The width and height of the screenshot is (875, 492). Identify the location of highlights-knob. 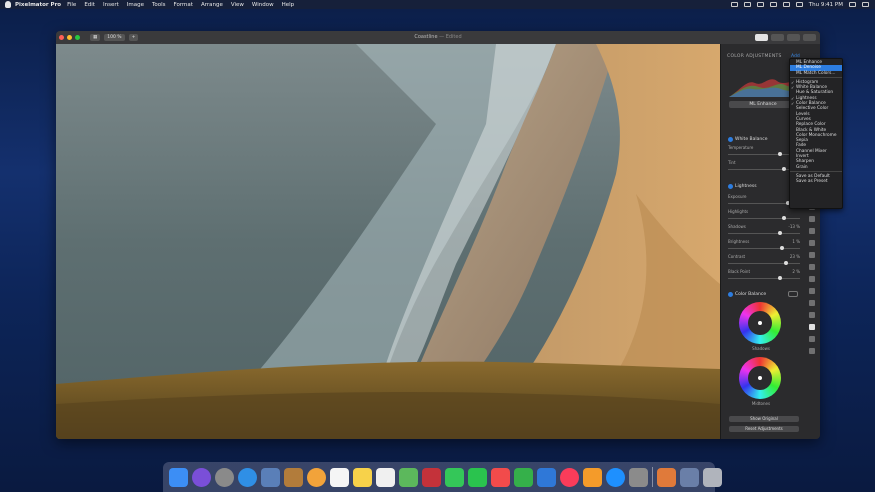
(784, 218).